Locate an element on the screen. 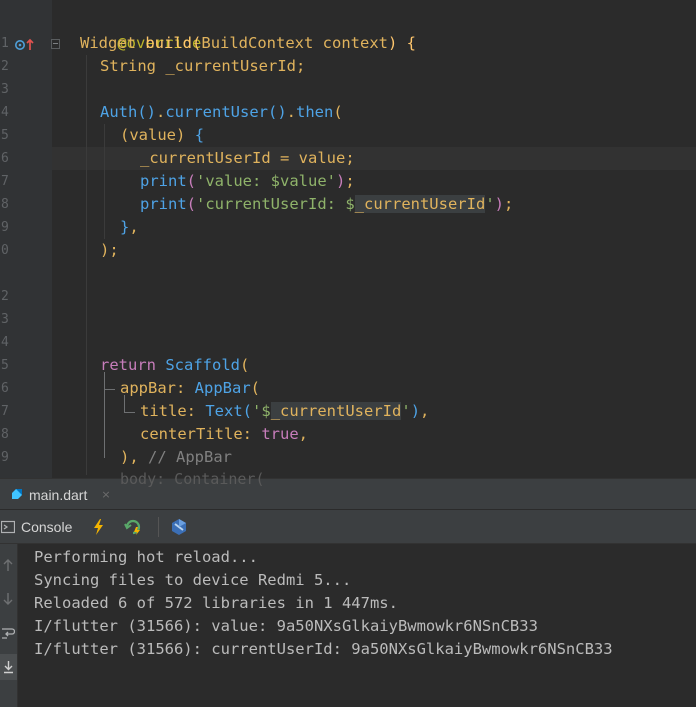 Image resolution: width=696 pixels, height=707 pixels. indent-guide is located at coordinates (104, 181).